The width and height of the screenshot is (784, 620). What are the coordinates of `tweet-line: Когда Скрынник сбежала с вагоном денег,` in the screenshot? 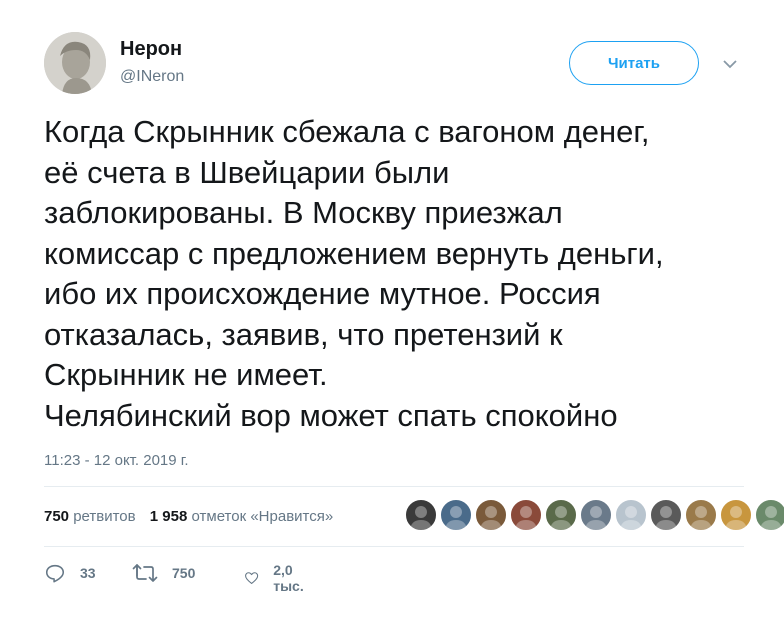 It's located at (347, 131).